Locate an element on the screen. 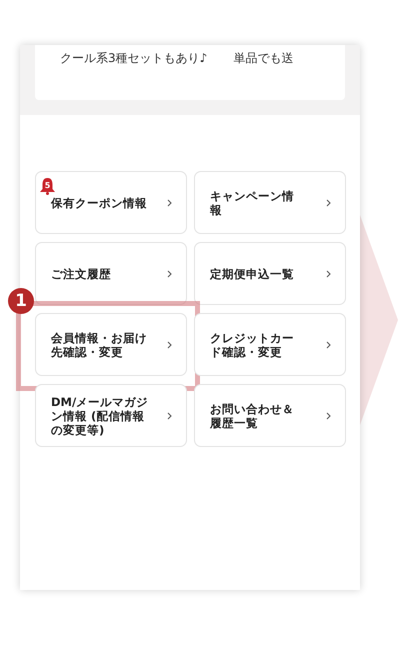 The image size is (400, 650). menu-button: キャンペーン情報 is located at coordinates (270, 202).